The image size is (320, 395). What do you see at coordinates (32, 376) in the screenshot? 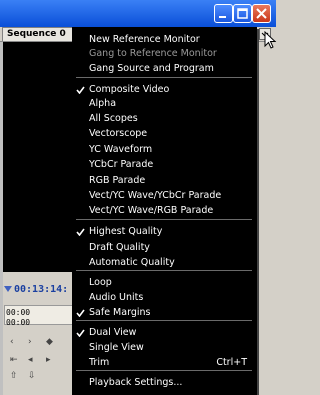
I see `extract-icon: ⇩` at bounding box center [32, 376].